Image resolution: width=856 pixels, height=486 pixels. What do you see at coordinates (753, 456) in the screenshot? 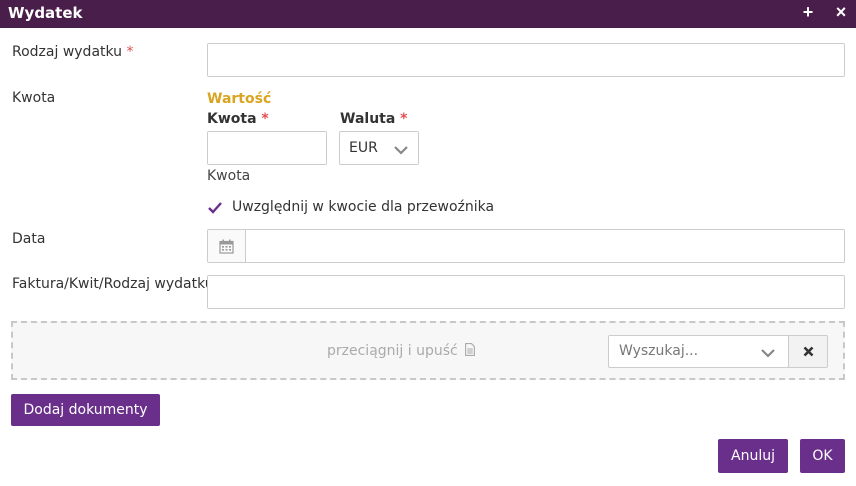
I see `cancel-button: Anuluj` at bounding box center [753, 456].